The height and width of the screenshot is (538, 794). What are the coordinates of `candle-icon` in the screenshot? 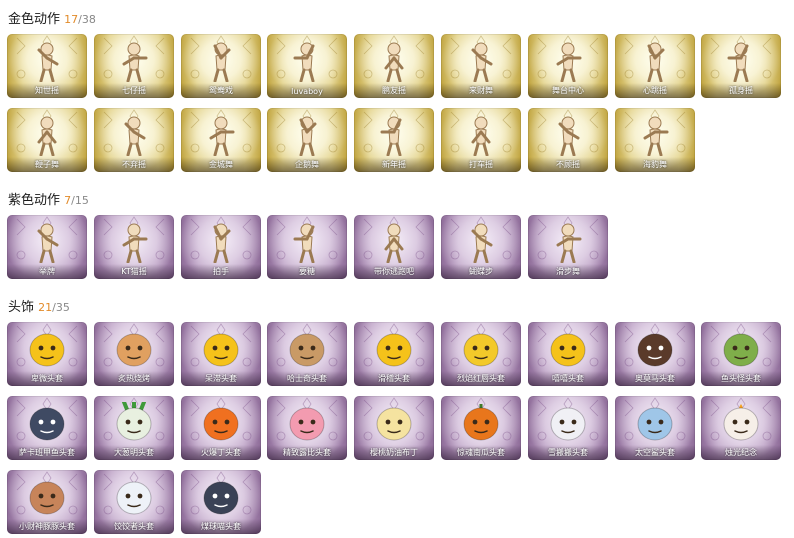 It's located at (741, 423).